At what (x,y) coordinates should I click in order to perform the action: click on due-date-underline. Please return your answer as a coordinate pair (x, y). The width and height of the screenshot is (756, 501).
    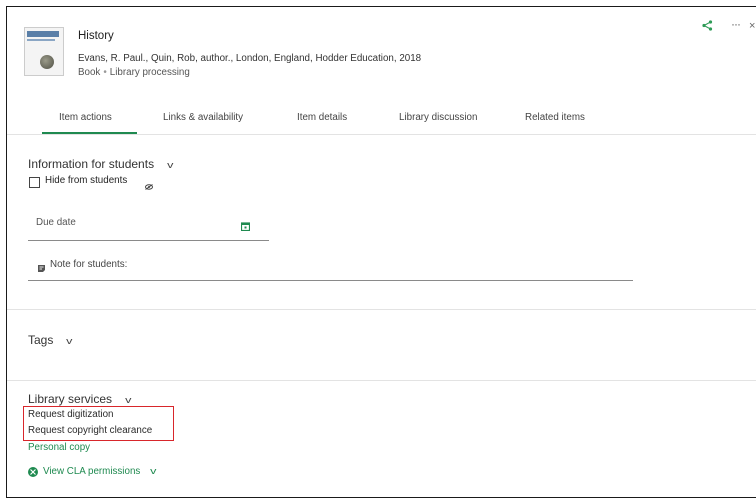
    Looking at the image, I should click on (148, 240).